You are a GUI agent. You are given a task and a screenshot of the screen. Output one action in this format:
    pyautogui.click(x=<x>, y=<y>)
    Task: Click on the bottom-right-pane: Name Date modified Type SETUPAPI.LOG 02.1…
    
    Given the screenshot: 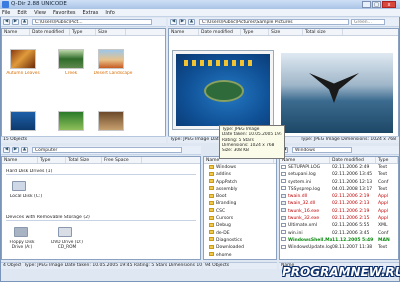 What is the action you would take?
    pyautogui.click(x=339, y=208)
    